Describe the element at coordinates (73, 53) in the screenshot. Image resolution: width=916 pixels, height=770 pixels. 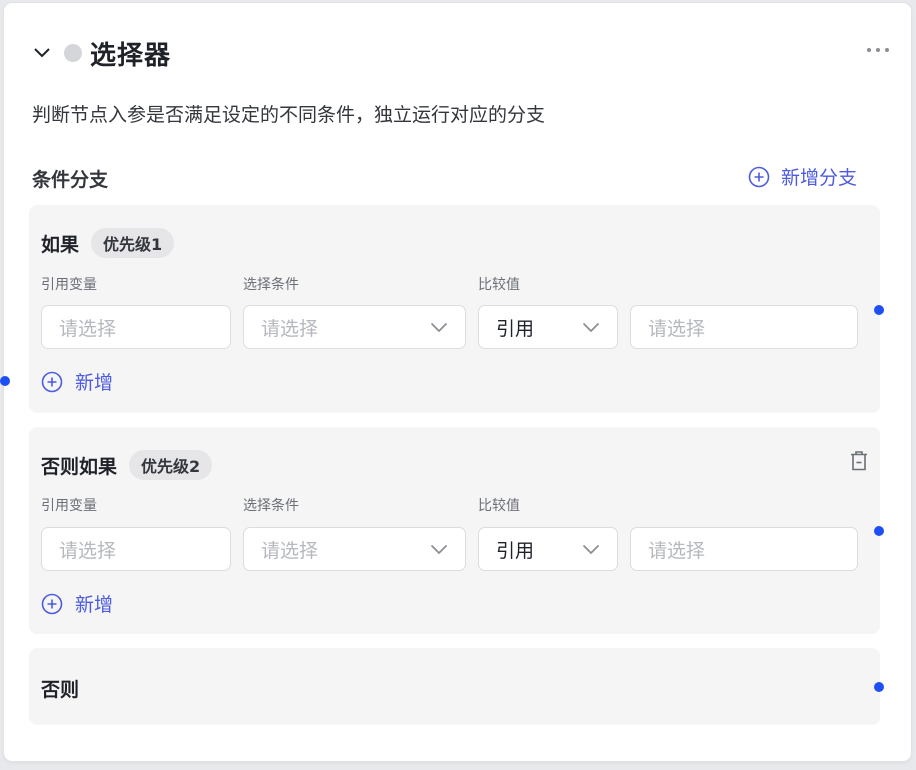
I see `node-status-dot` at that location.